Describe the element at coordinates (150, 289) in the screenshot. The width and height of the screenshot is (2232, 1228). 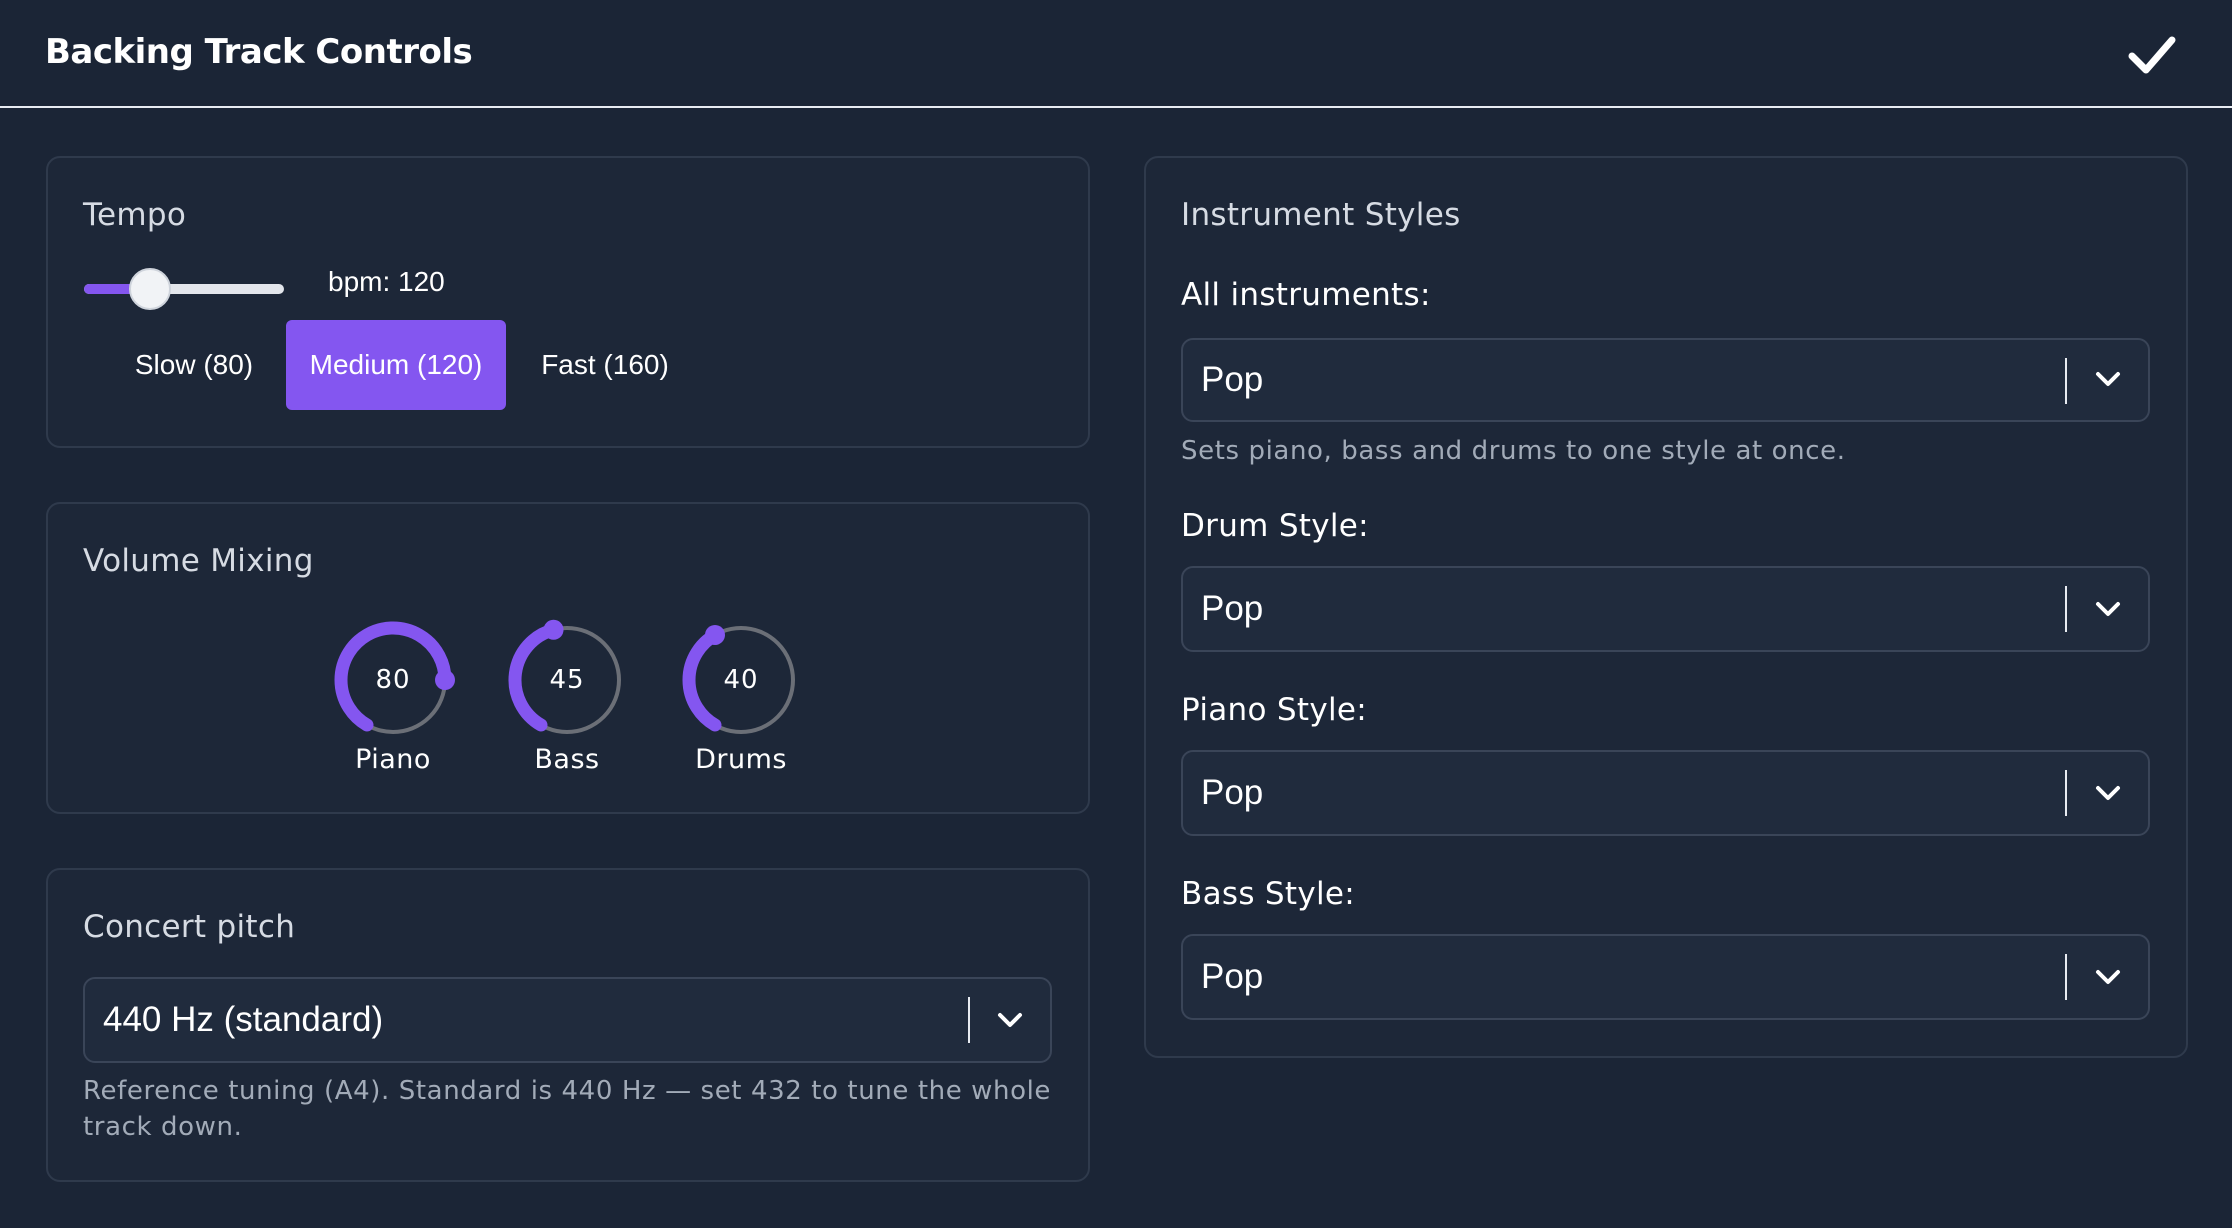
I see `tempo-slider-thumb` at that location.